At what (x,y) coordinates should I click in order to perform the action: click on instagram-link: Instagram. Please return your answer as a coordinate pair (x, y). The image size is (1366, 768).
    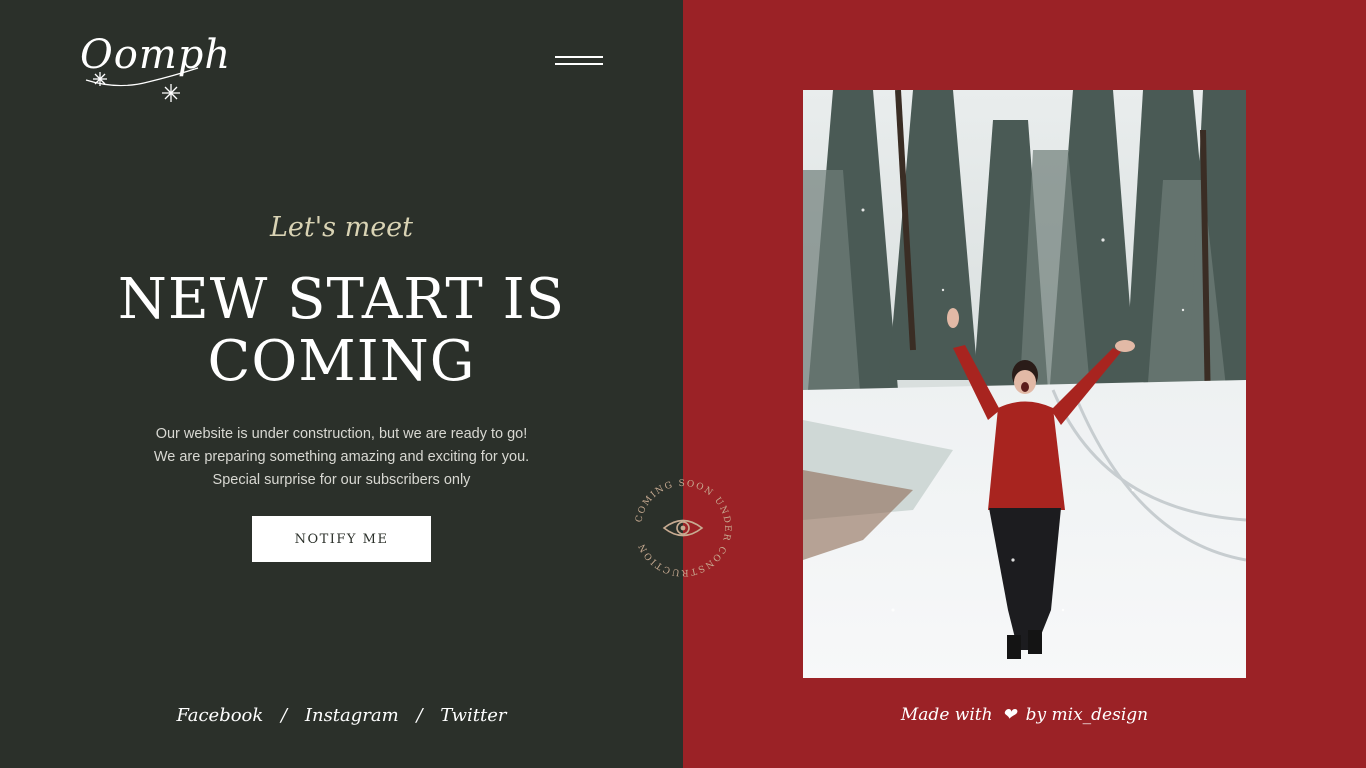
    Looking at the image, I should click on (352, 715).